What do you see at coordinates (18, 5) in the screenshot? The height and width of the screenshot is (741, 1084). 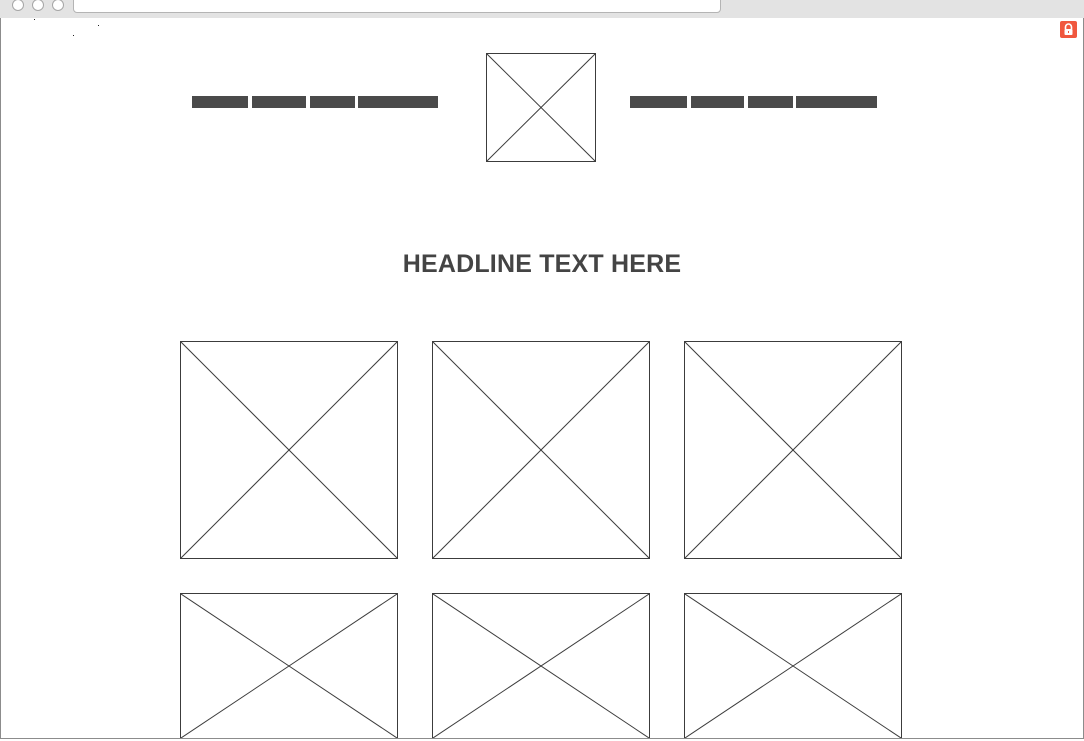 I see `close-window-button` at bounding box center [18, 5].